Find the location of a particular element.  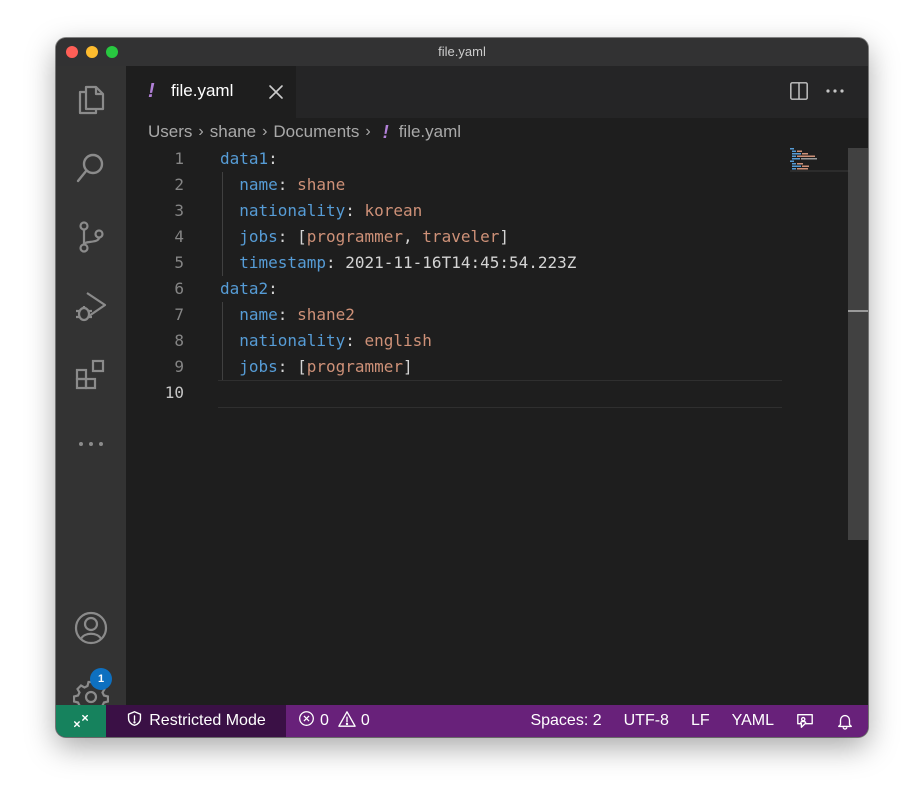

yaml-punctuation: , is located at coordinates (413, 236).